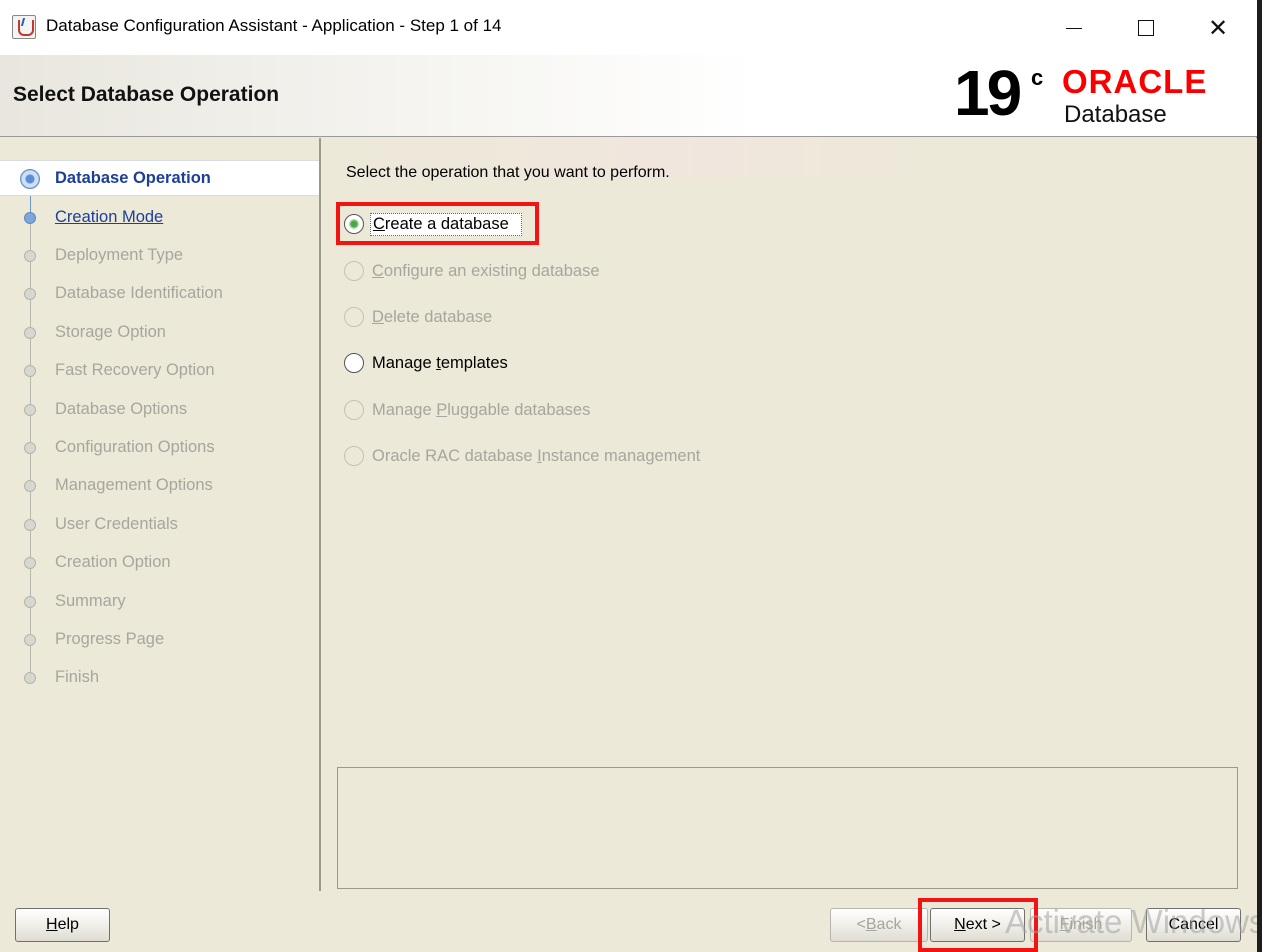 This screenshot has width=1262, height=952. I want to click on nav-step-creation-option: Creation Option, so click(159, 563).